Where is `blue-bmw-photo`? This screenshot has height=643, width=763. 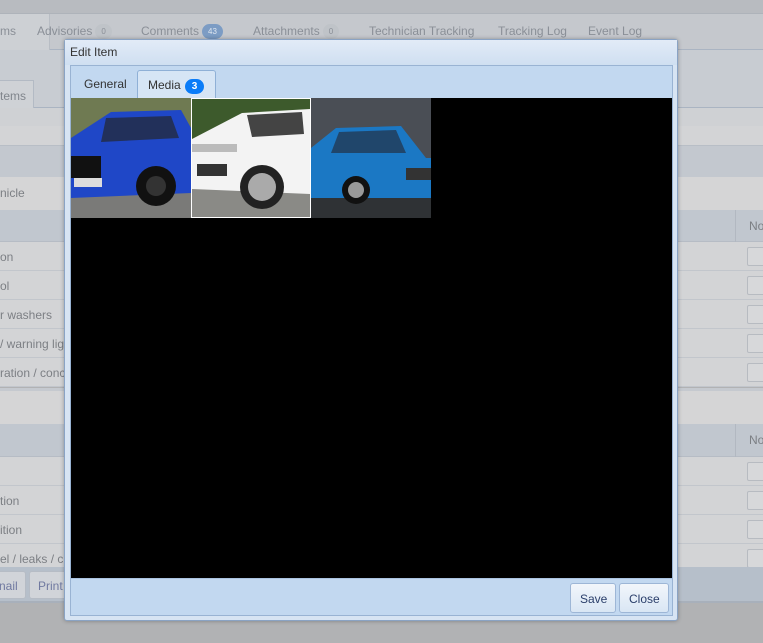
blue-bmw-photo is located at coordinates (131, 158).